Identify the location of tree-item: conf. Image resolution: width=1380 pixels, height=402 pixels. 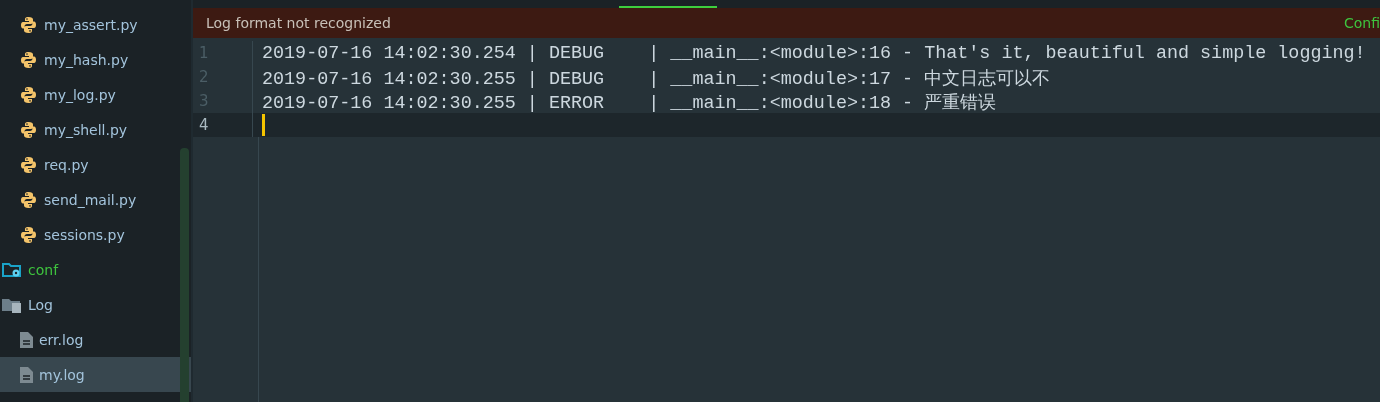
(95, 269).